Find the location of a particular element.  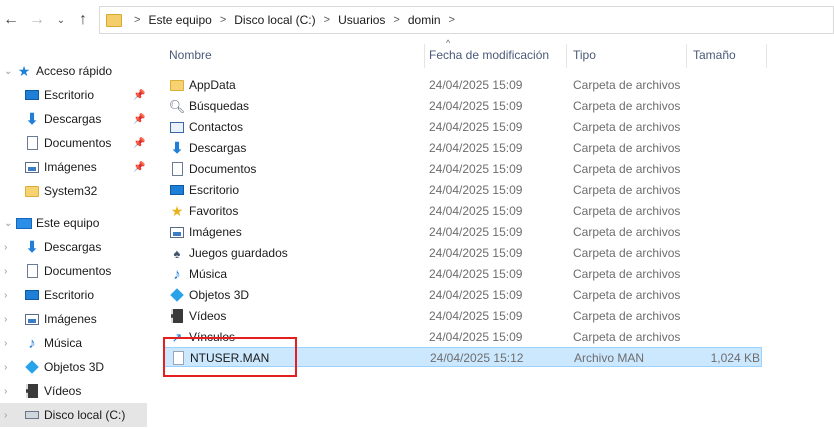

column-header-size: Tamaño is located at coordinates (714, 55).